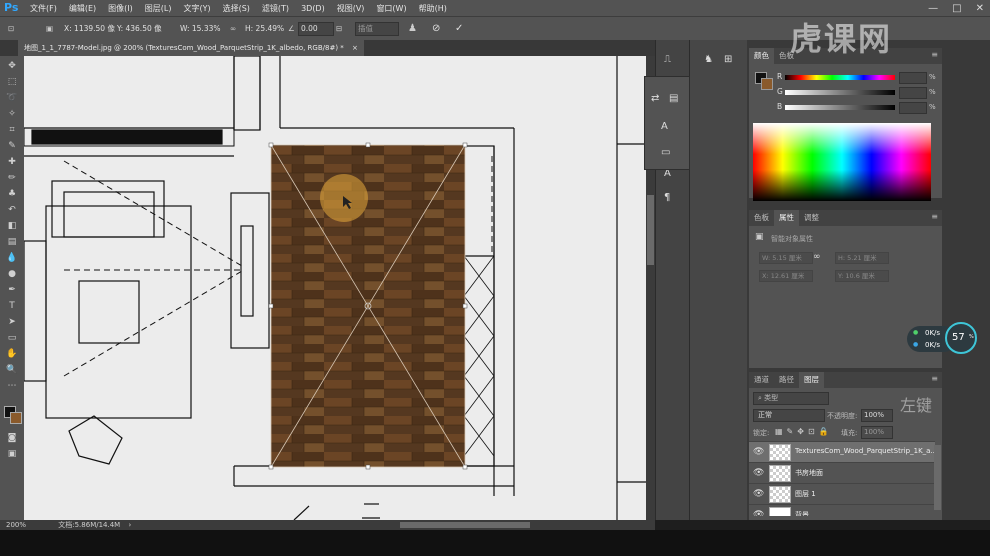  Describe the element at coordinates (12, 370) in the screenshot. I see `zoom-tool-icon: 🔍` at that location.